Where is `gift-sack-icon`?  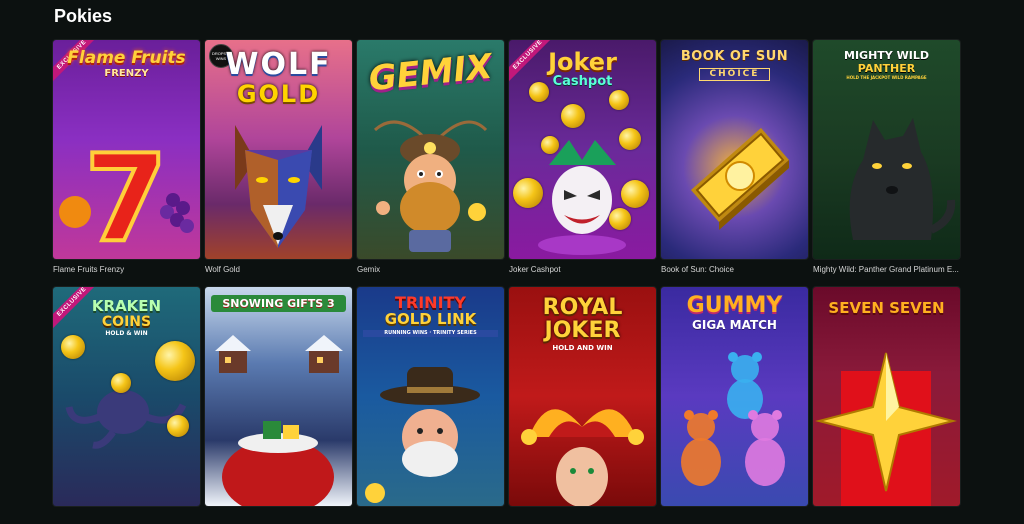 gift-sack-icon is located at coordinates (279, 420).